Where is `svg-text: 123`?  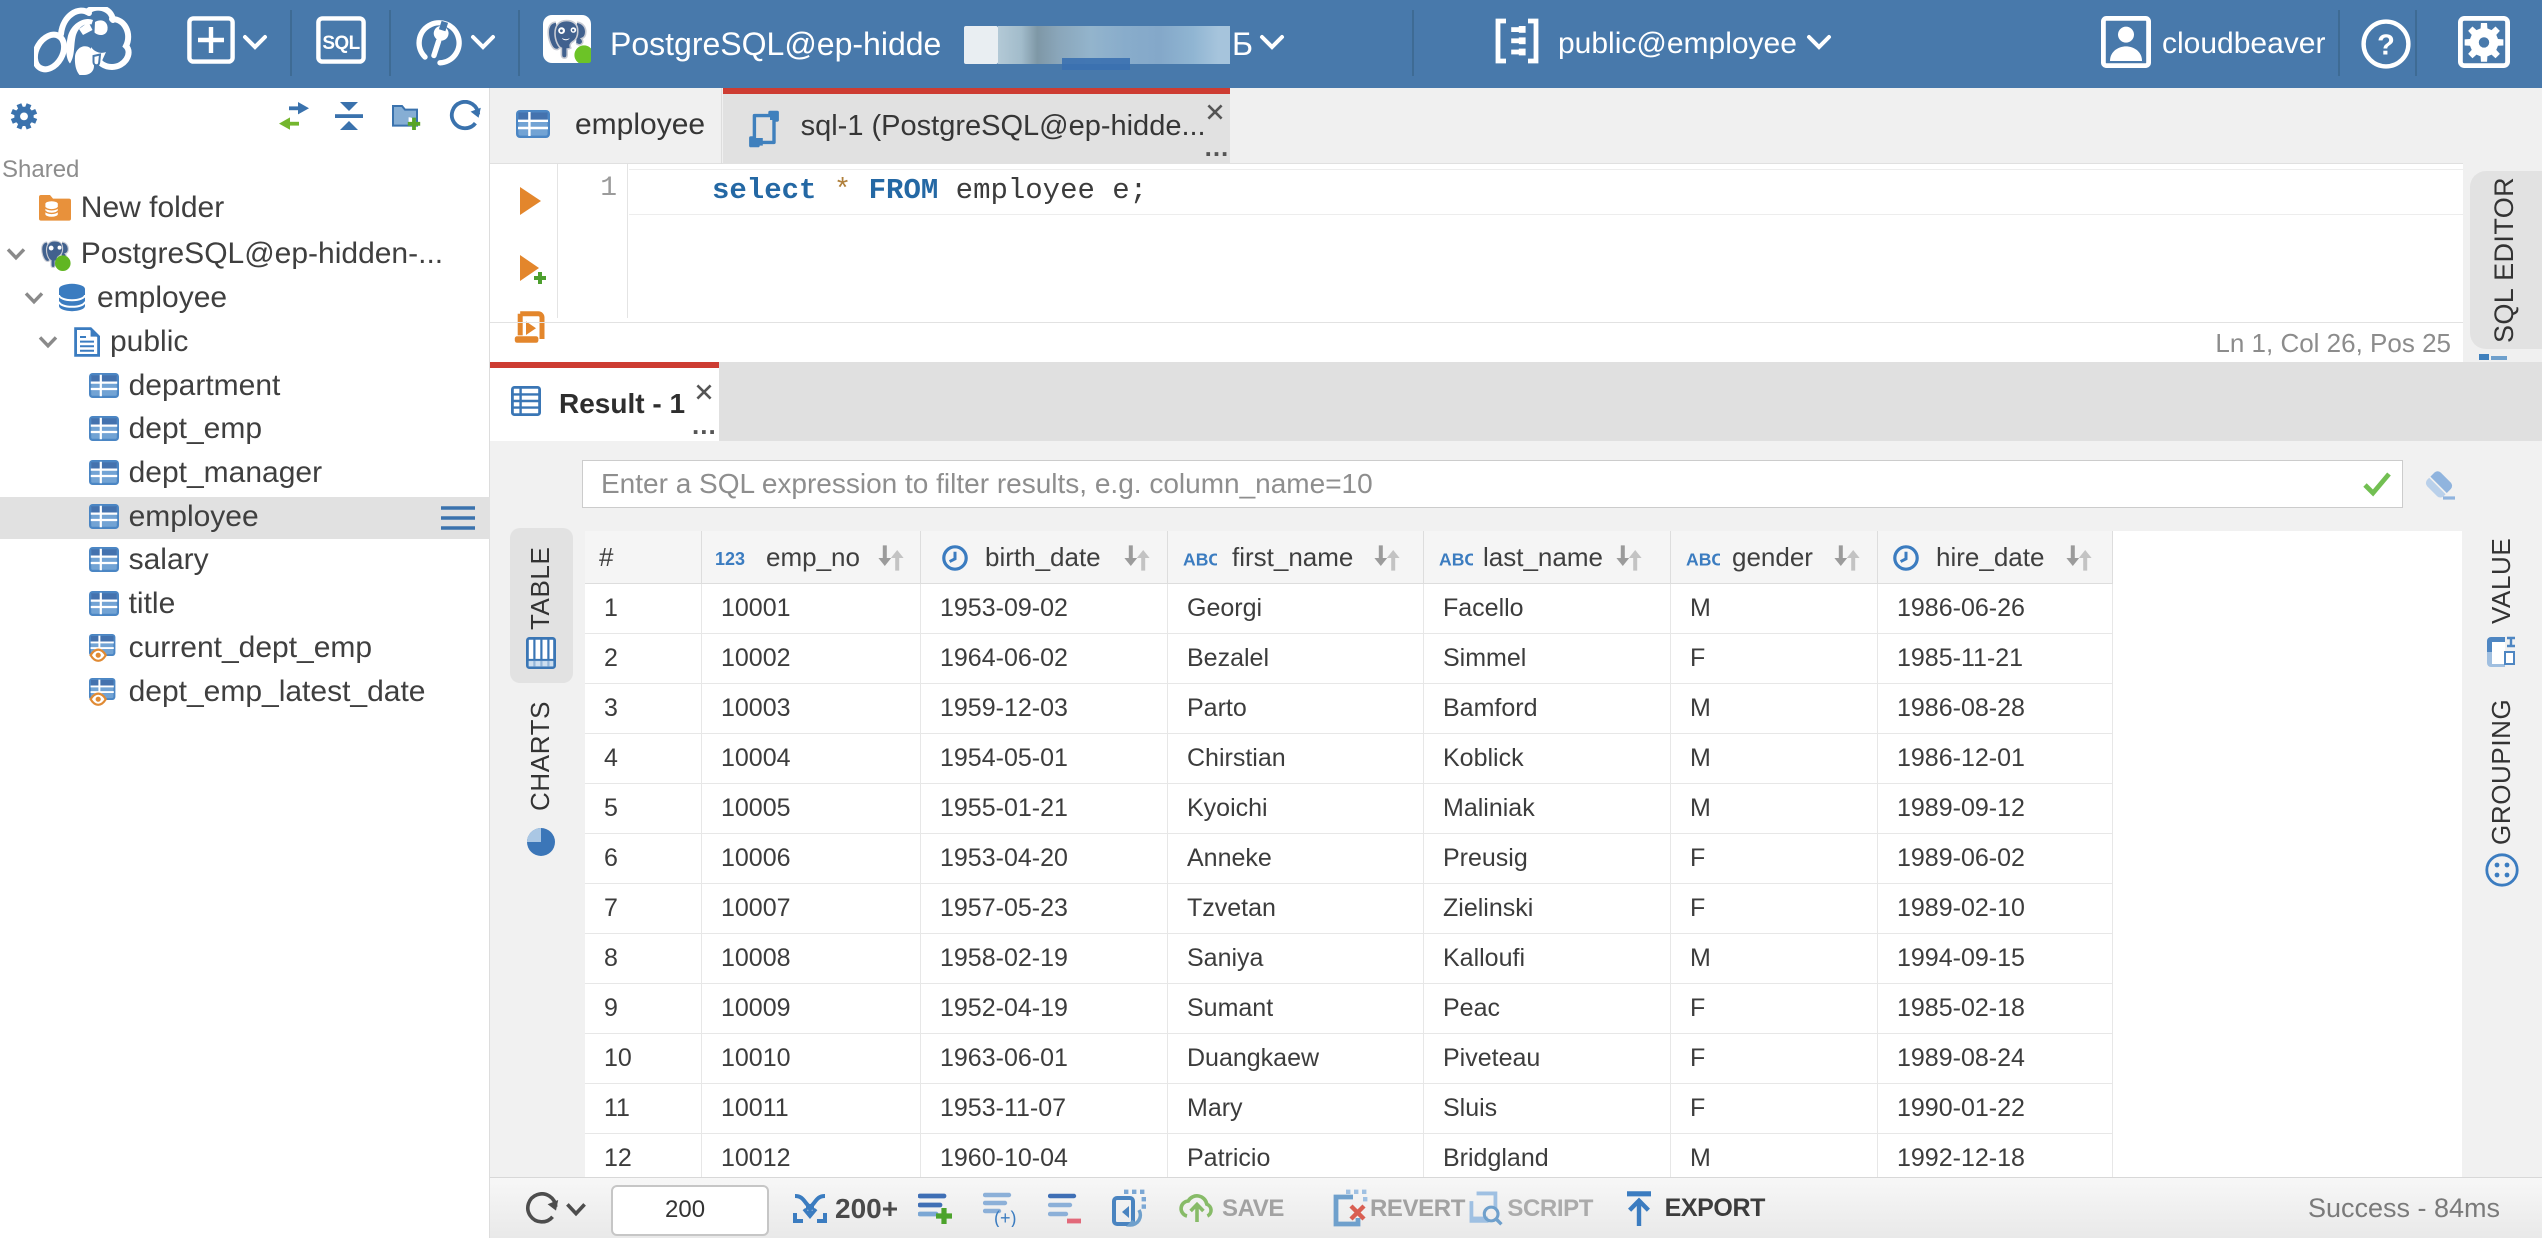
svg-text: 123 is located at coordinates (730, 558).